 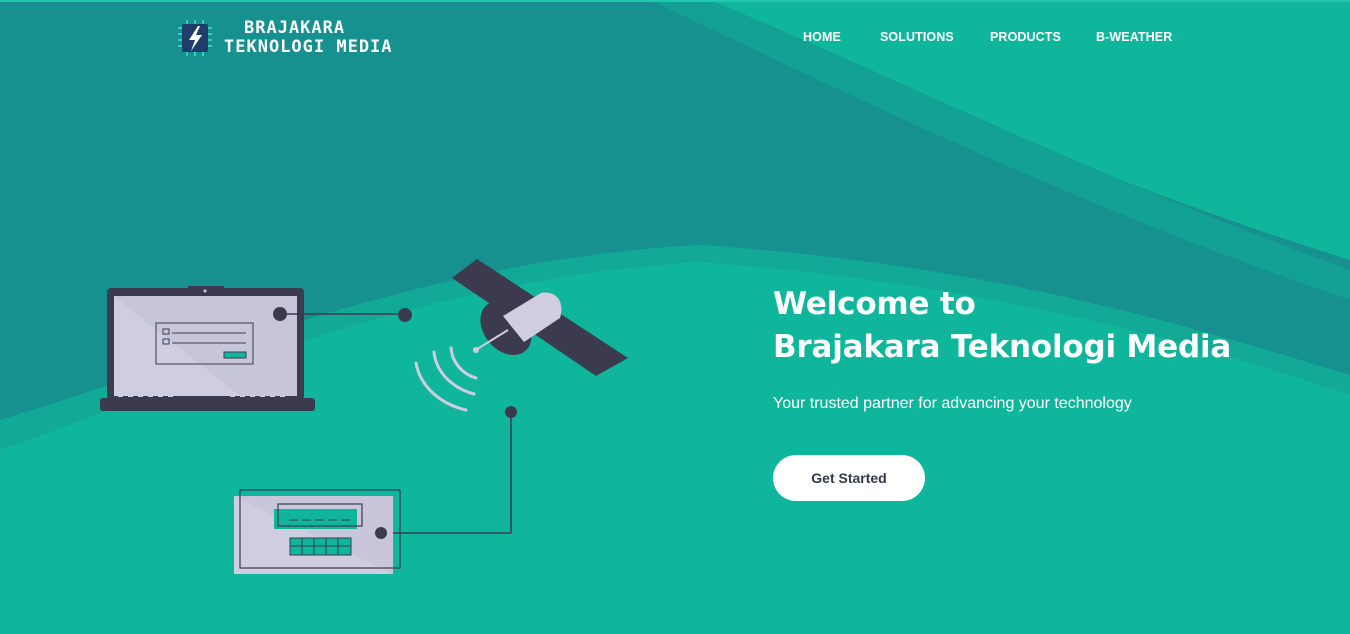 I want to click on hero-title-line-2: Brajakara Teknologi Media, so click(x=1002, y=347).